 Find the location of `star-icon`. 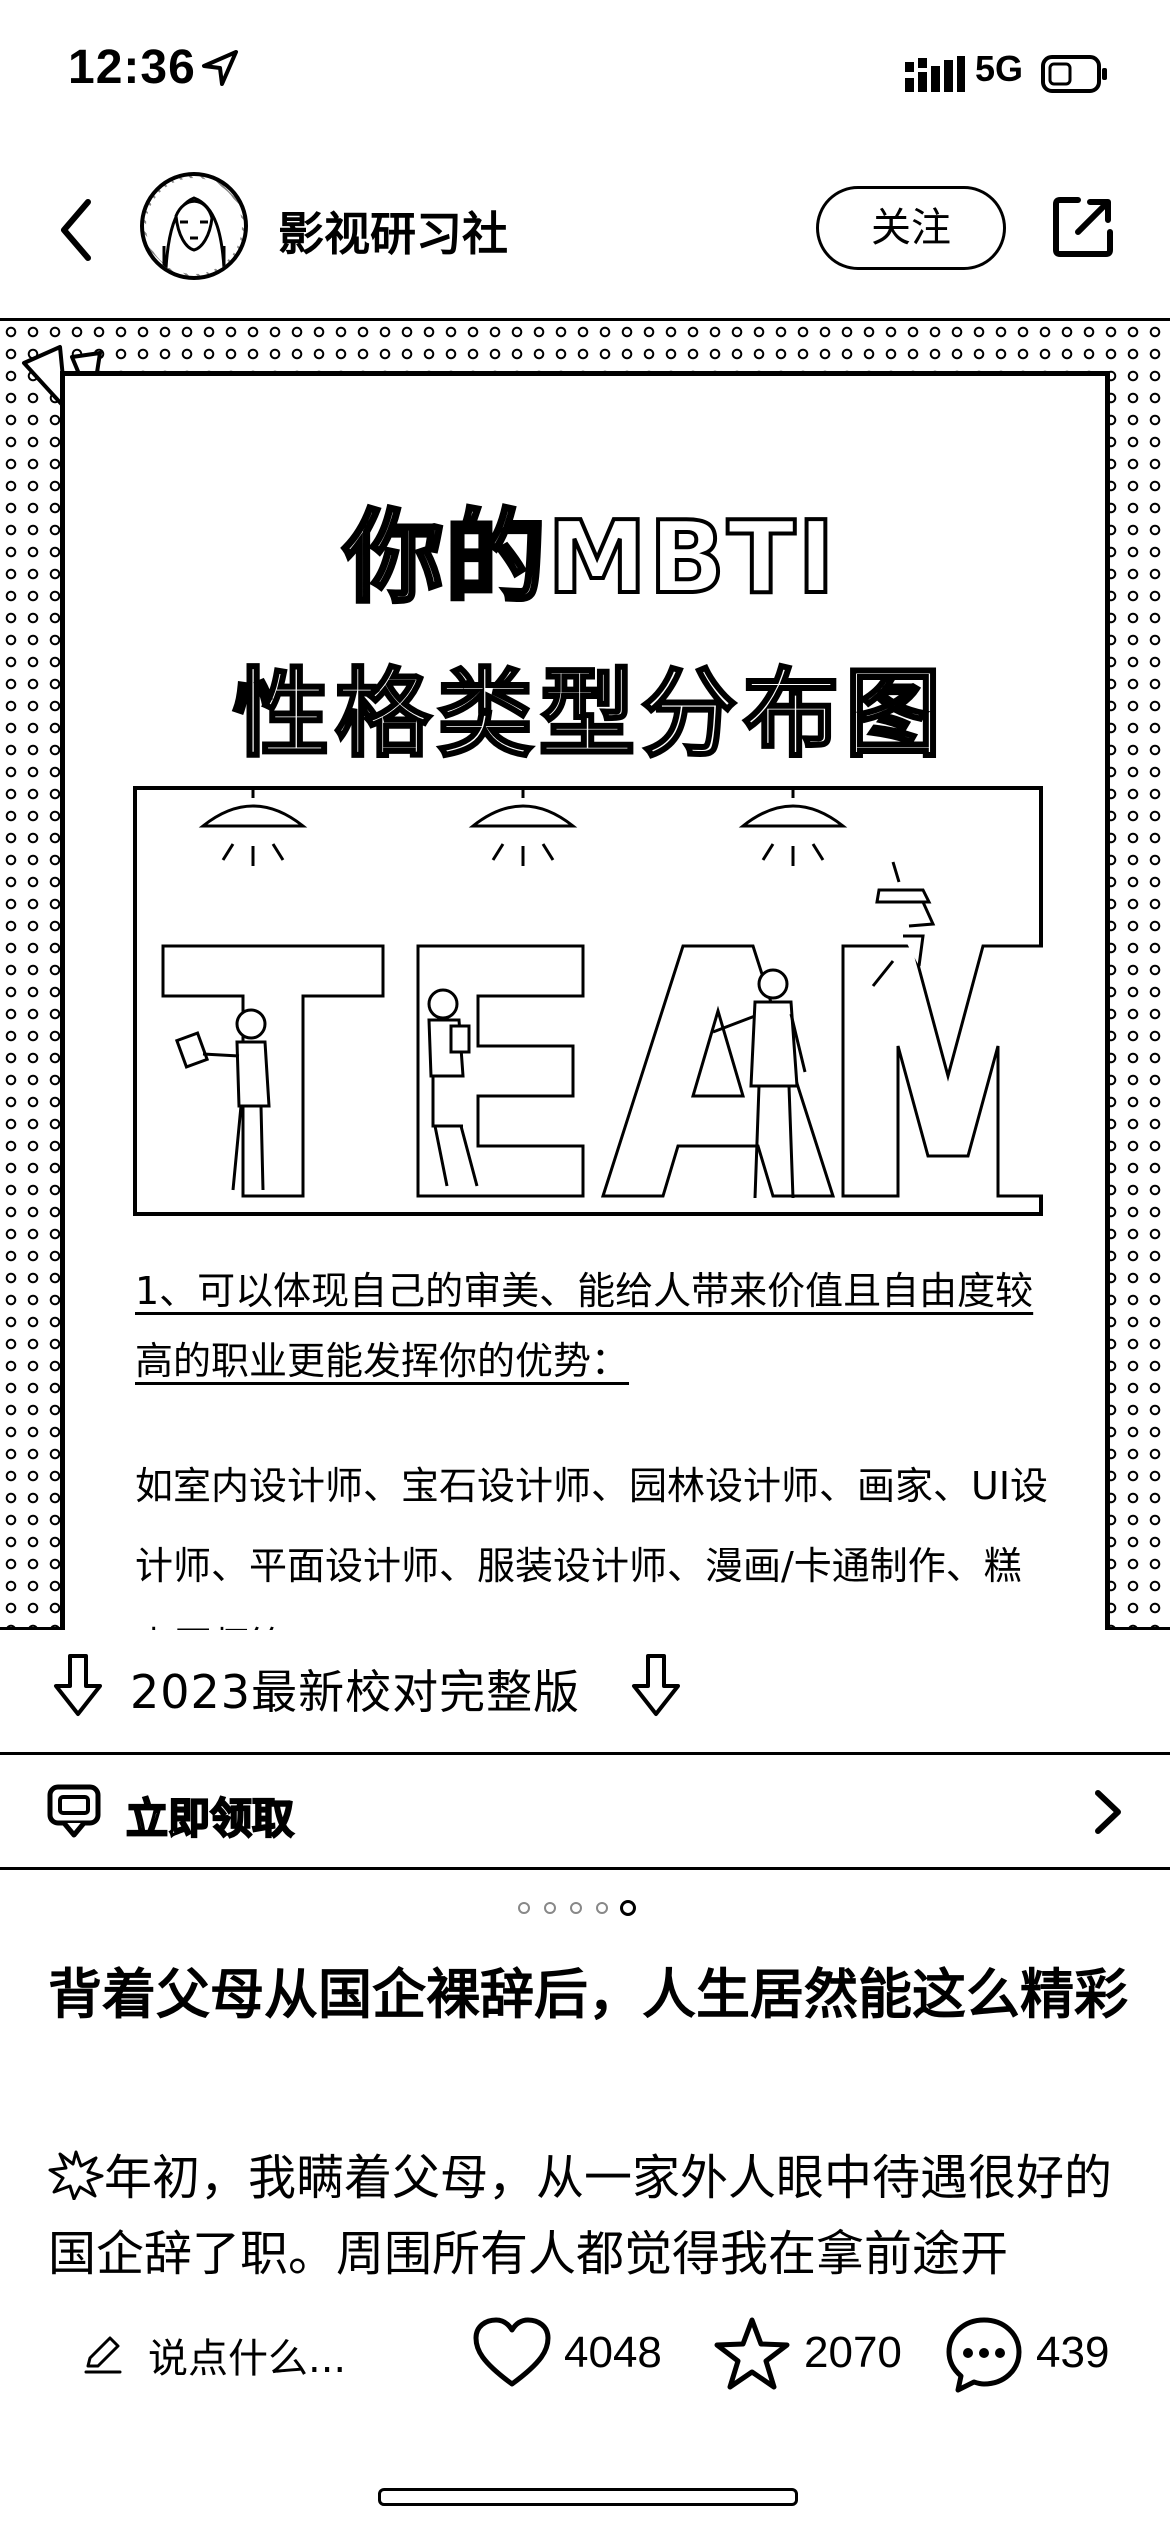

star-icon is located at coordinates (752, 2353).